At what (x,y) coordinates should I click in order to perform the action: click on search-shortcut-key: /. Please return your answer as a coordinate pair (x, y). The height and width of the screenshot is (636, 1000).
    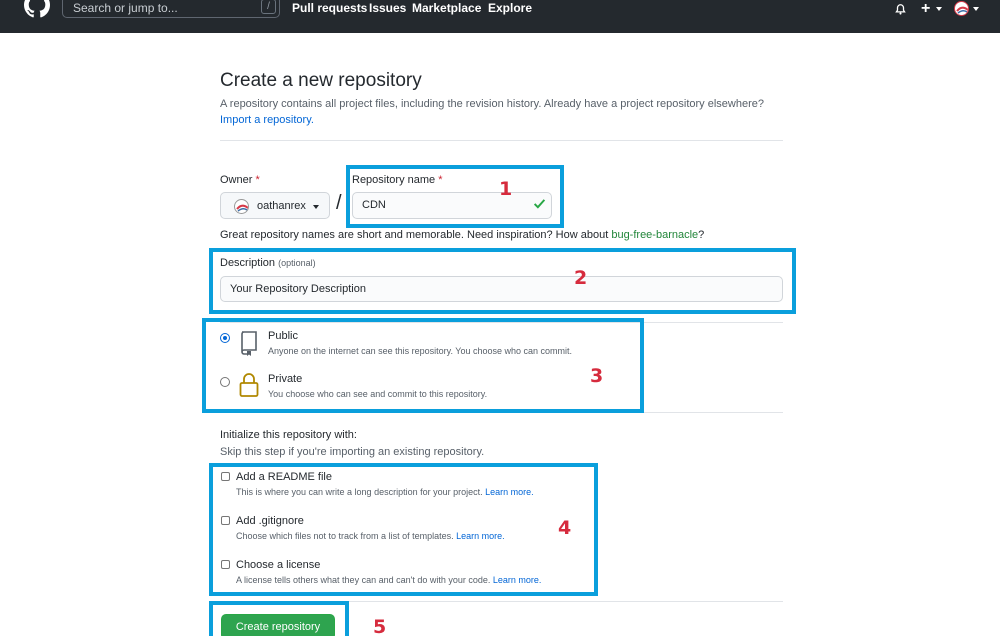
    Looking at the image, I should click on (268, 7).